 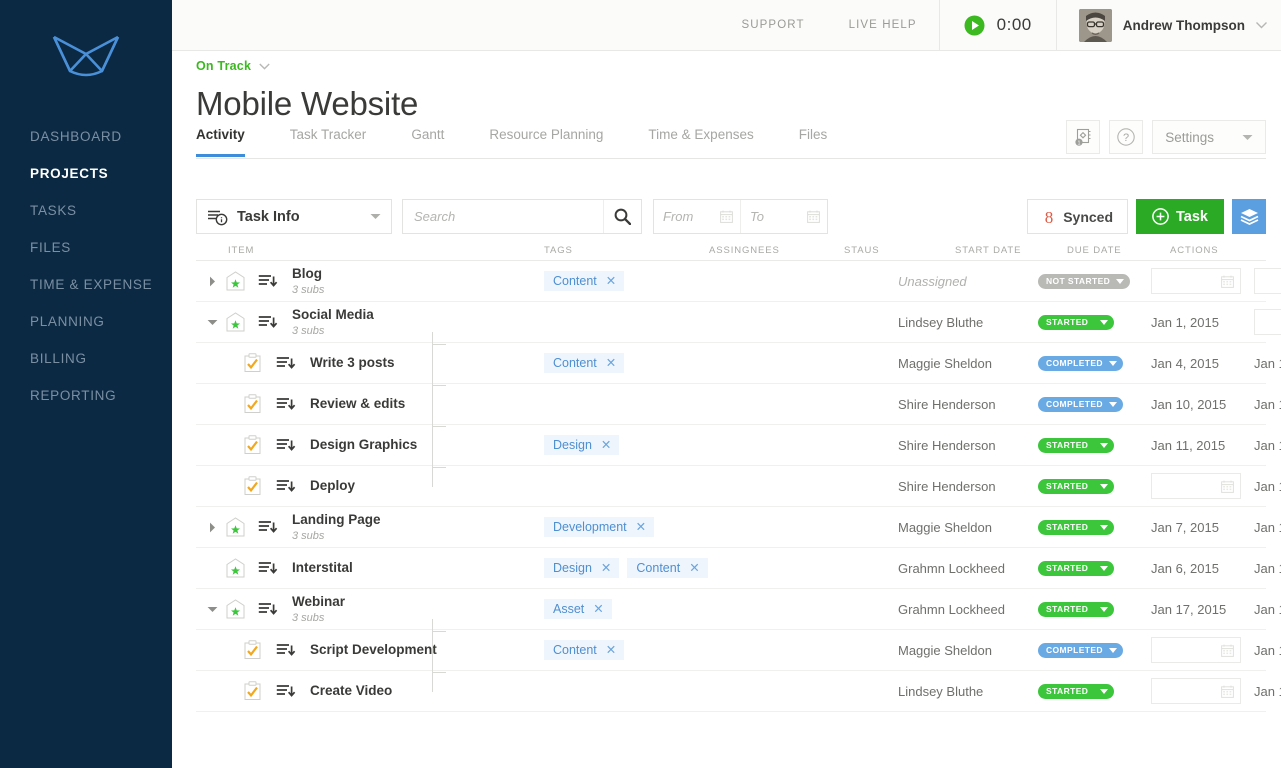 I want to click on row-due-date: Jan 15, 2015, so click(x=1267, y=486).